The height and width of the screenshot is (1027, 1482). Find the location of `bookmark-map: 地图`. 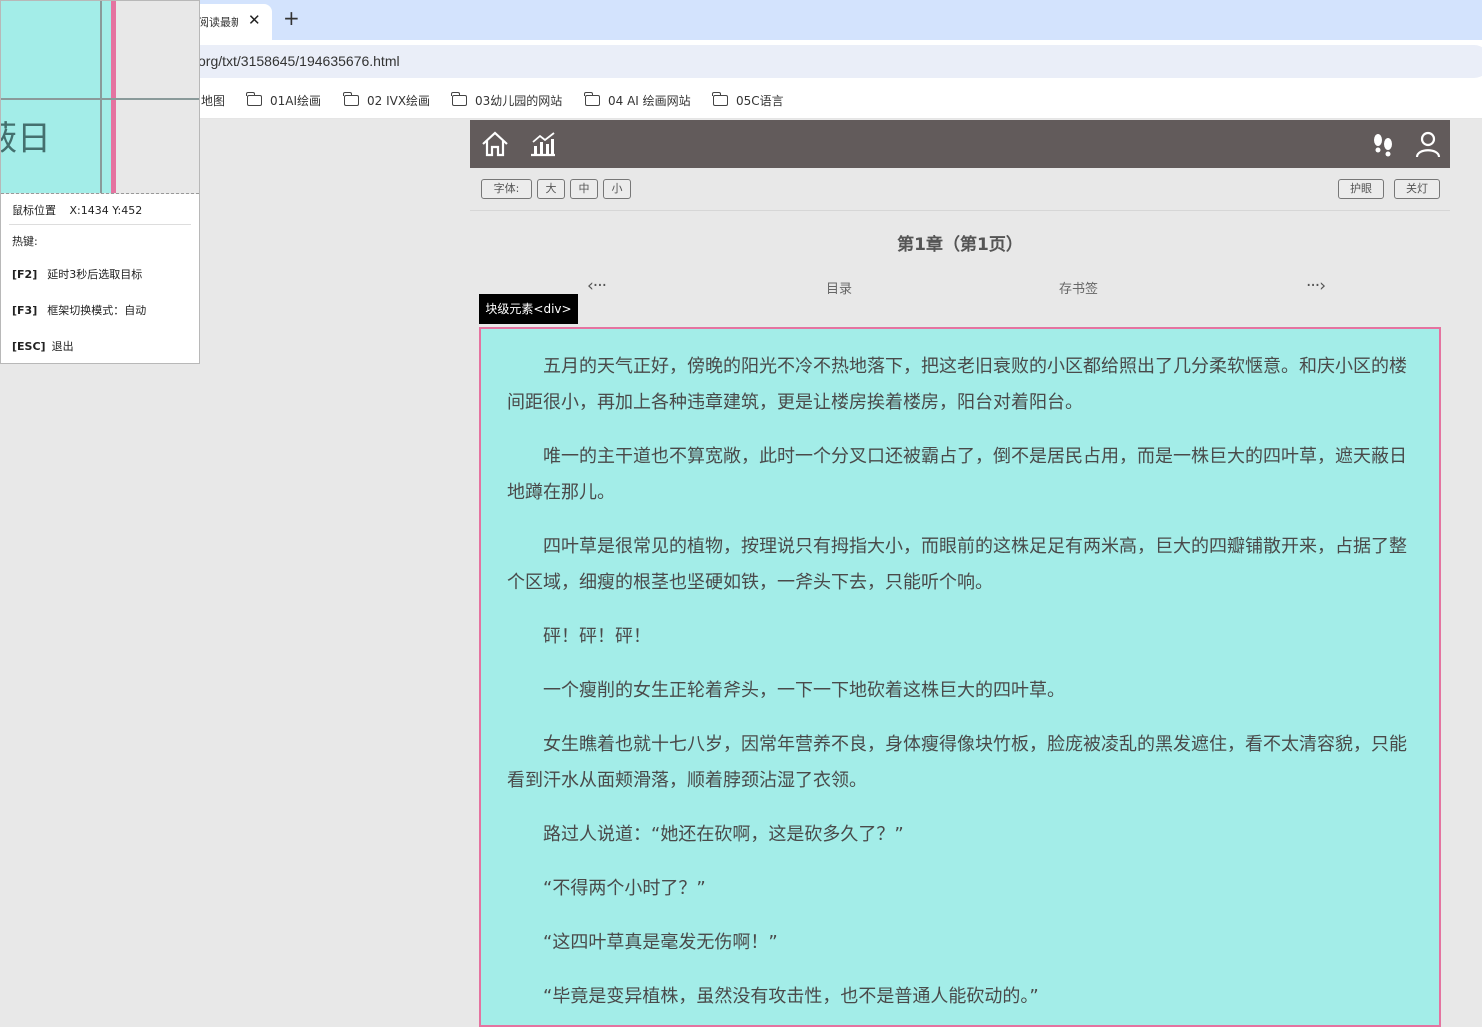

bookmark-map: 地图 is located at coordinates (213, 100).